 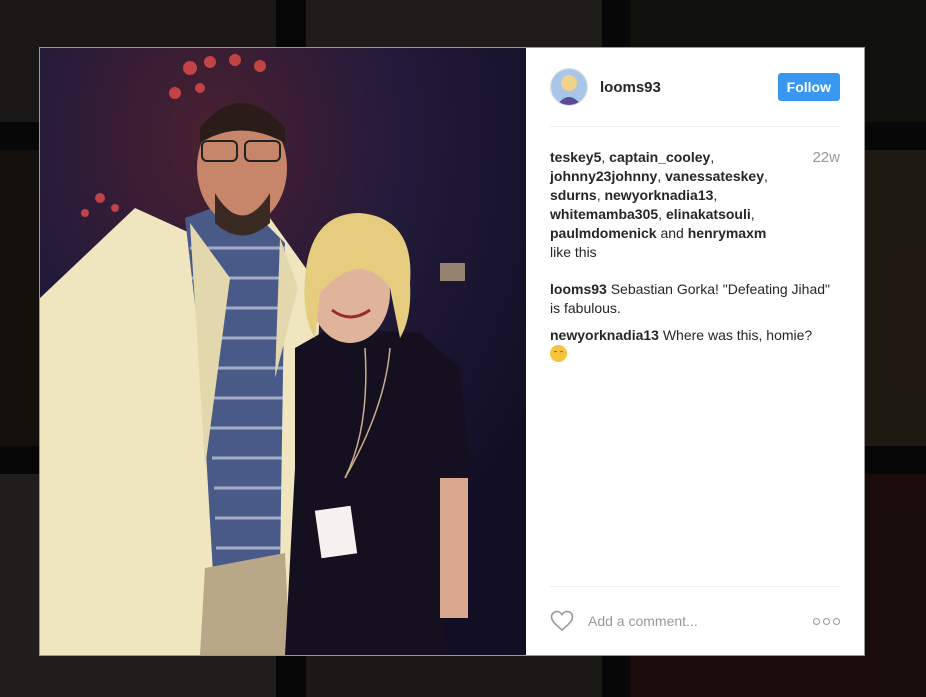 What do you see at coordinates (689, 87) in the screenshot?
I see `post-author-username: looms93` at bounding box center [689, 87].